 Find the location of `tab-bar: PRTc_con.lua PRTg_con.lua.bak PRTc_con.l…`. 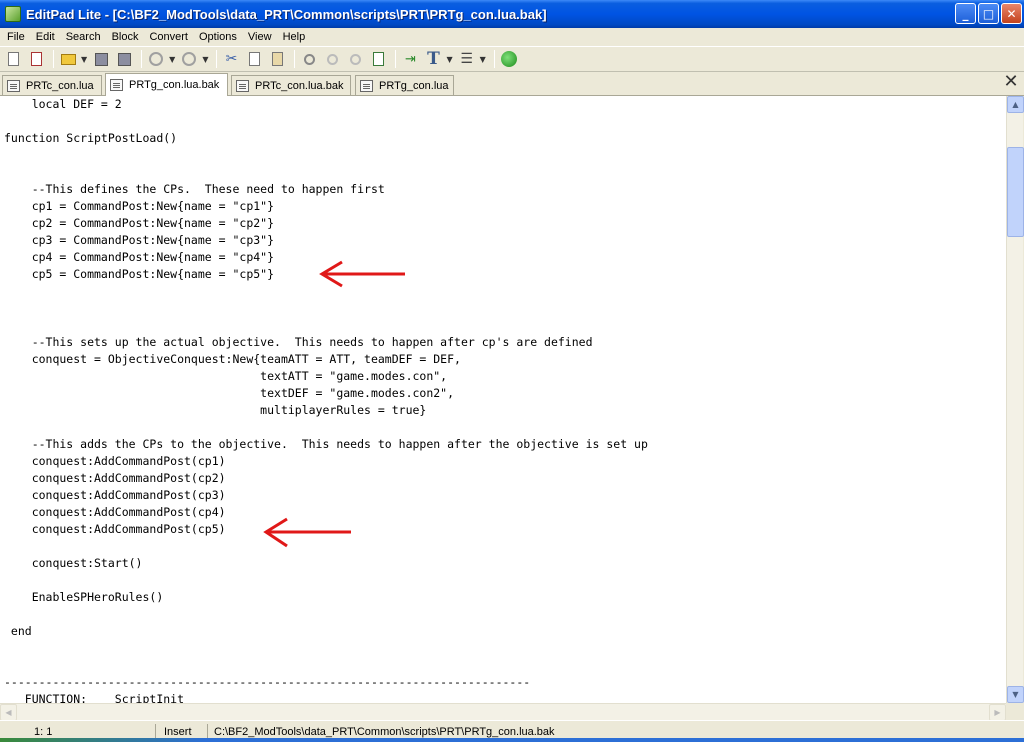

tab-bar: PRTc_con.lua PRTg_con.lua.bak PRTc_con.l… is located at coordinates (512, 84).